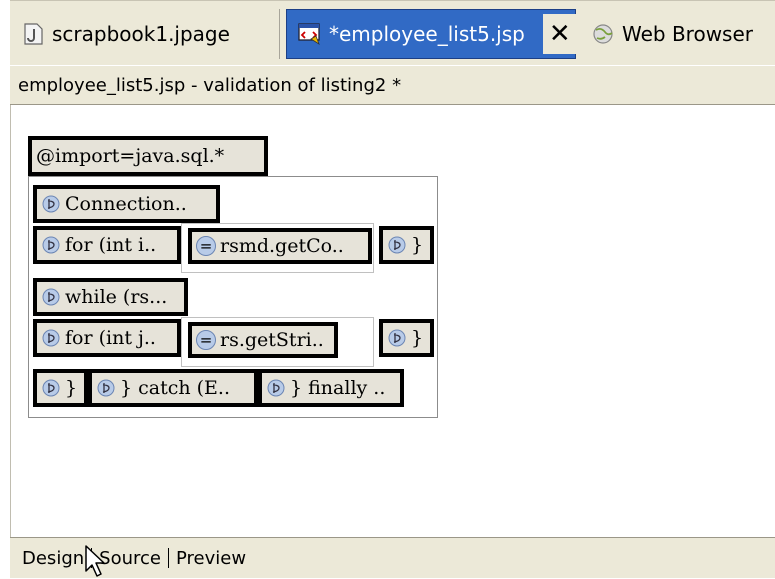 This screenshot has width=775, height=579. I want to click on expression-rsmd: = rsmd.getCo.., so click(280, 246).